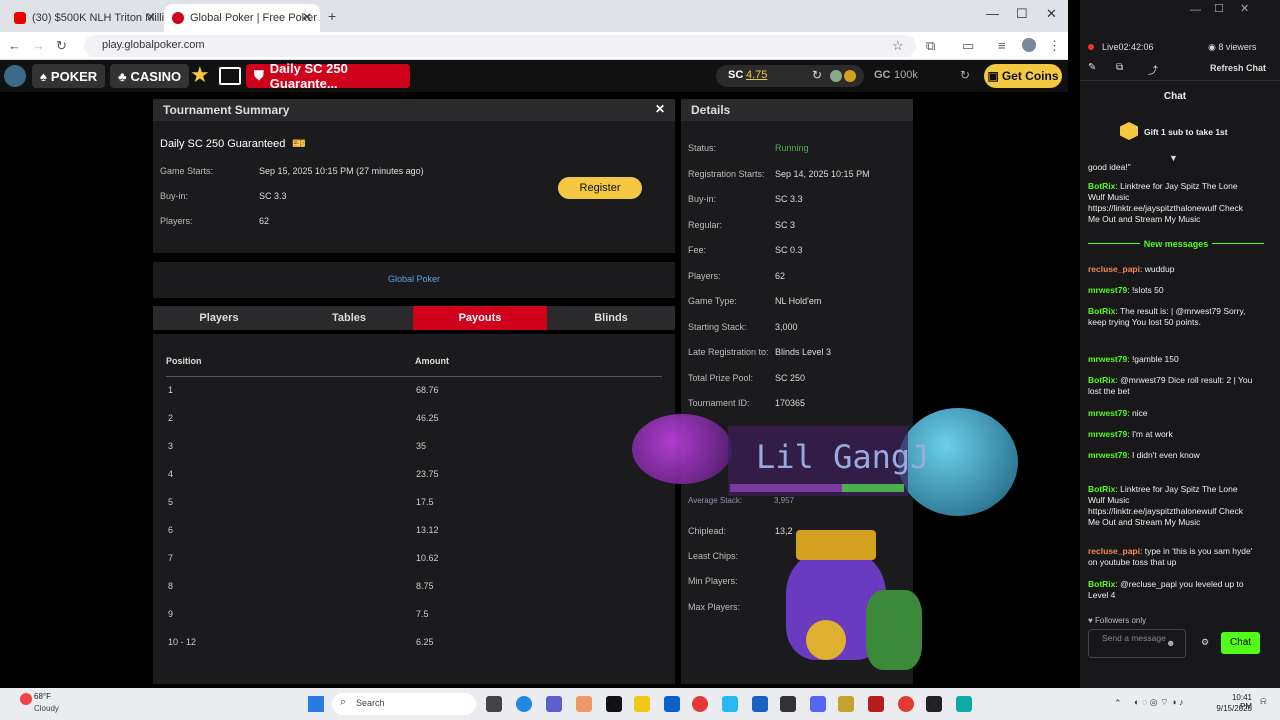 The height and width of the screenshot is (720, 1280). I want to click on host-close-icon: ✕, so click(1244, 8).